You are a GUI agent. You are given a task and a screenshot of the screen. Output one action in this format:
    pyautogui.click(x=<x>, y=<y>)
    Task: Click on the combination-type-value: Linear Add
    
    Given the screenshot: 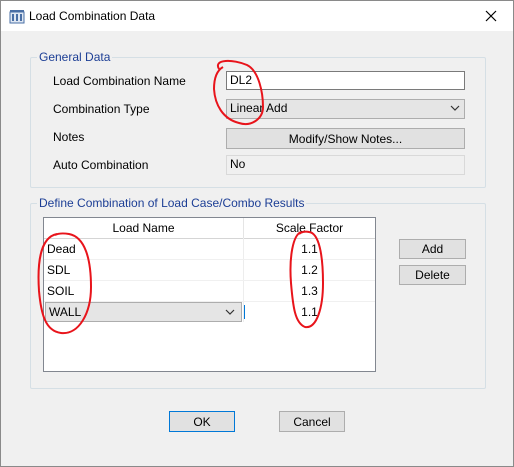 What is the action you would take?
    pyautogui.click(x=259, y=108)
    